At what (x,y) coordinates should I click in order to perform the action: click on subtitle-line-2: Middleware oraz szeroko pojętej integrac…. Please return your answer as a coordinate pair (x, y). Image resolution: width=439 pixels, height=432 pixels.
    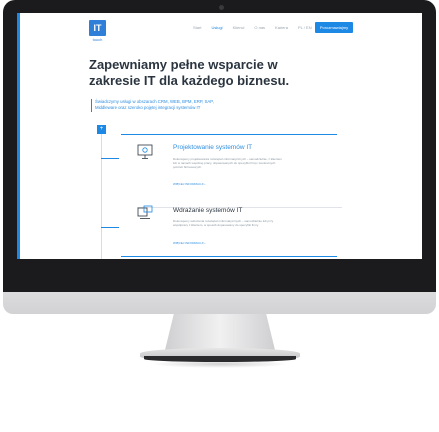
    Looking at the image, I should click on (148, 107).